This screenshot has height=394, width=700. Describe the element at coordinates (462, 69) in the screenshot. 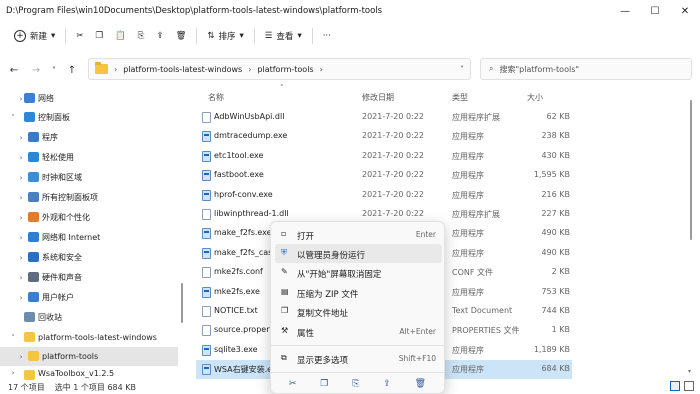

I see `address-chevron-icon: ˅` at that location.